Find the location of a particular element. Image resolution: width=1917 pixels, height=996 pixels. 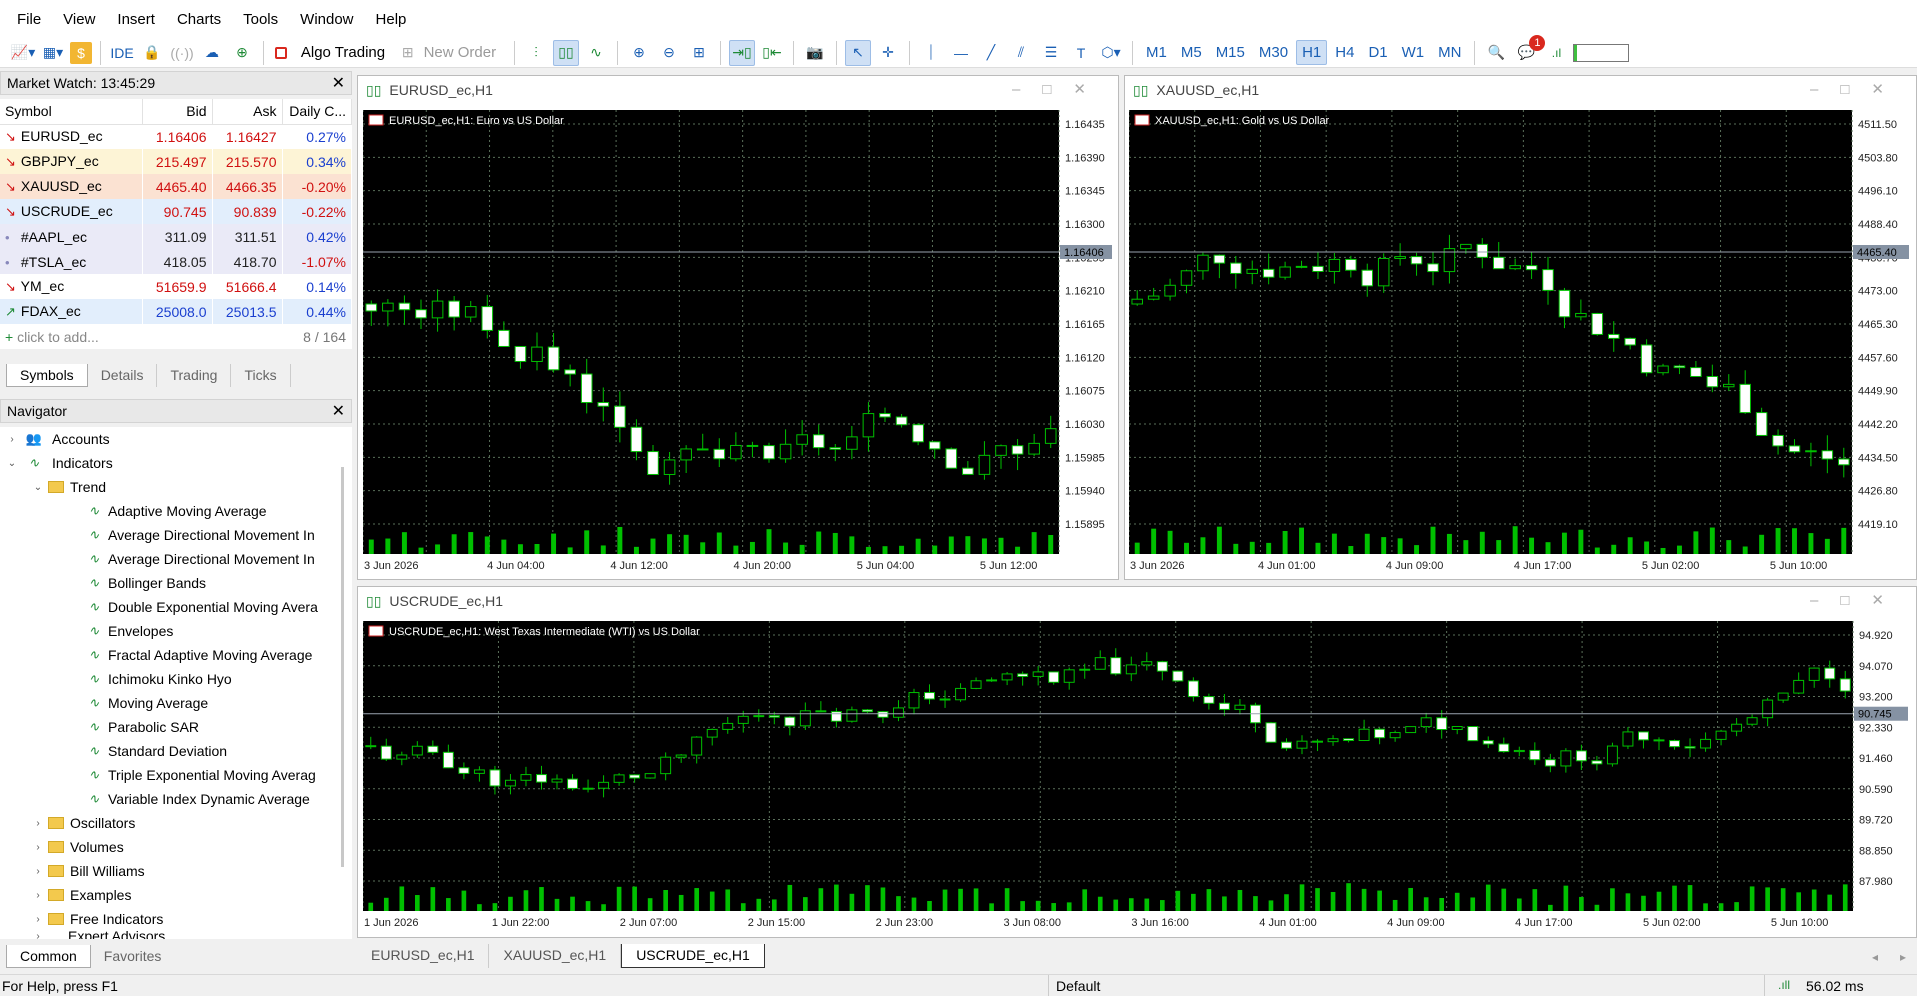

symbol-cell: • #AAPL_ec is located at coordinates (71, 236).